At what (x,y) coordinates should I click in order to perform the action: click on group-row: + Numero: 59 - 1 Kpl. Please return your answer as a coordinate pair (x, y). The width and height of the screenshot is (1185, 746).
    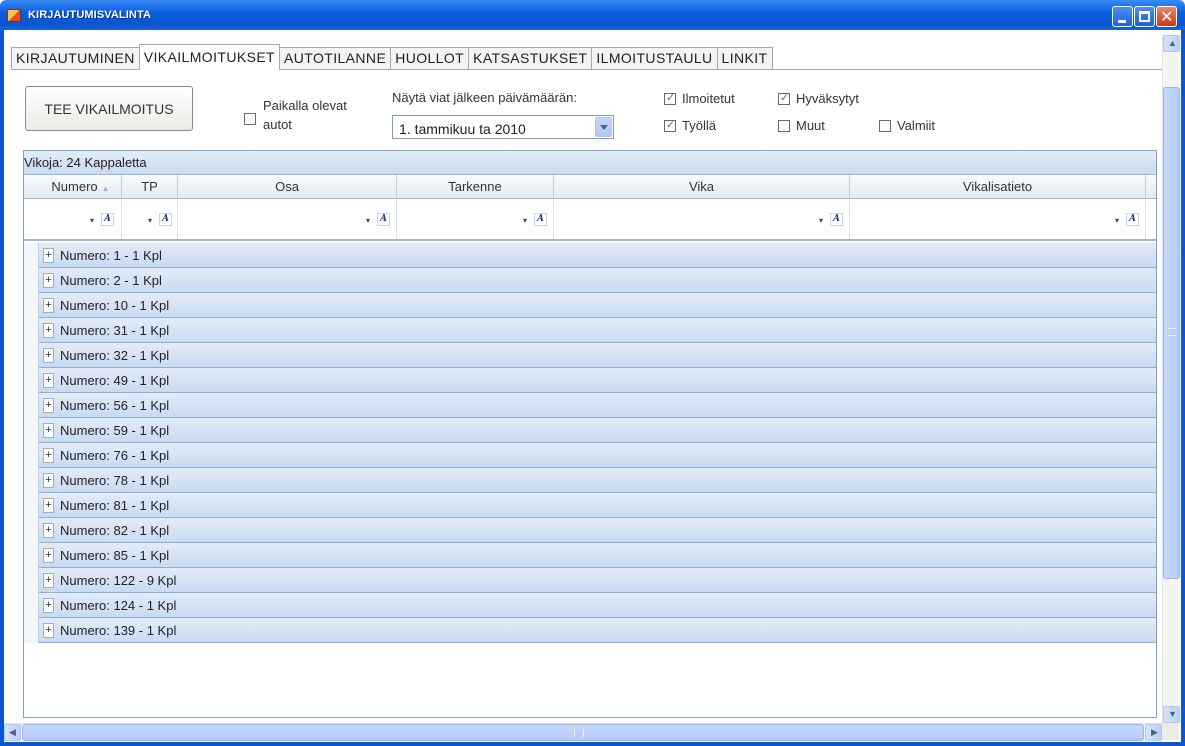
    Looking at the image, I should click on (590, 430).